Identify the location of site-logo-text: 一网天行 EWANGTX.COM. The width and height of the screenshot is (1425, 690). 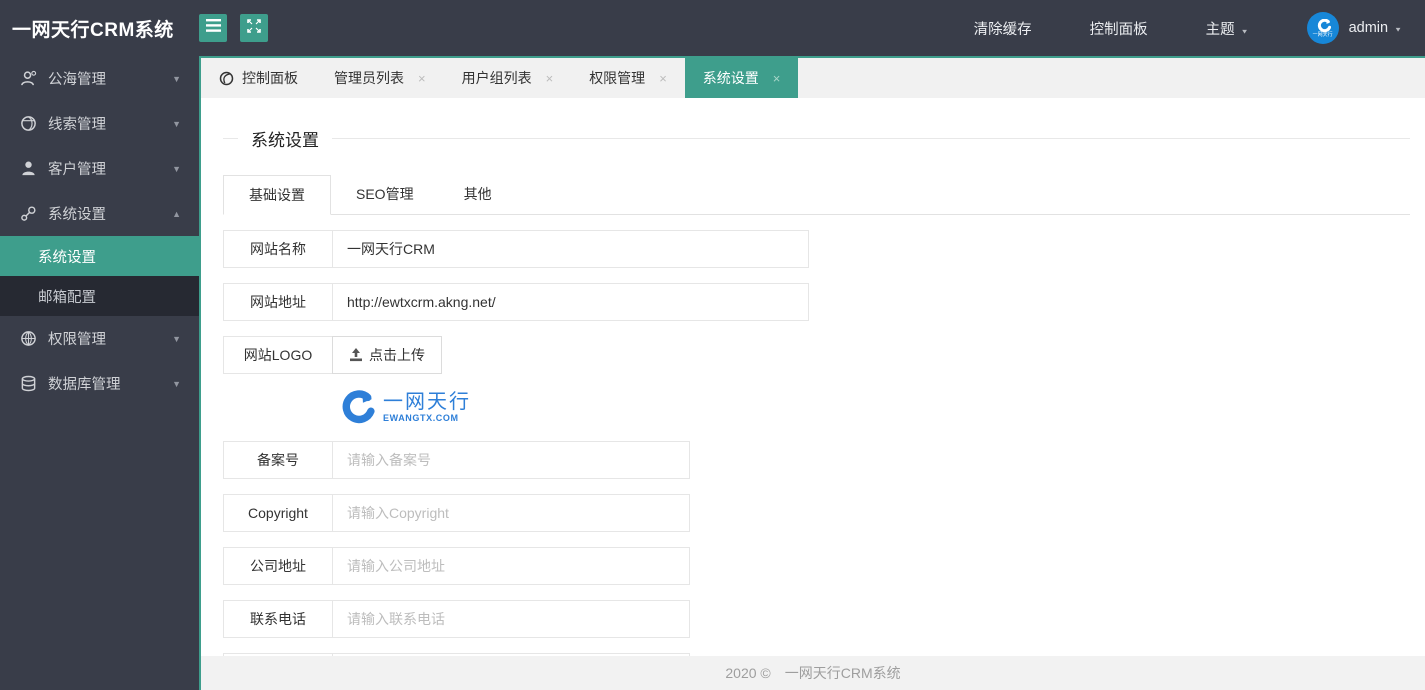
(427, 407).